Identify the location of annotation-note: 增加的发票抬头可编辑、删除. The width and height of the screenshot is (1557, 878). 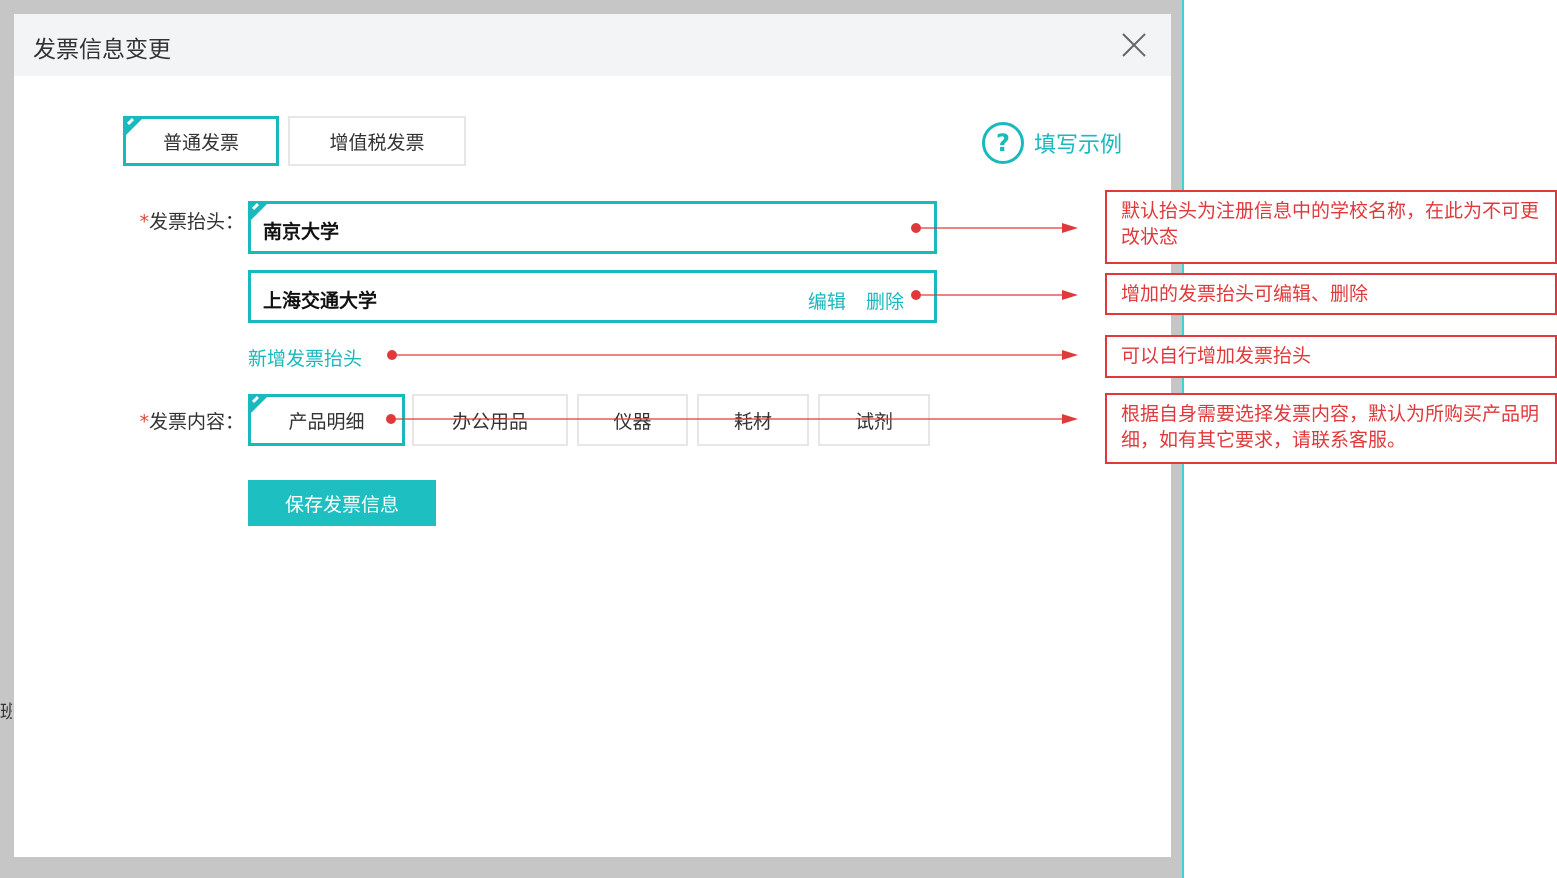
(1331, 294).